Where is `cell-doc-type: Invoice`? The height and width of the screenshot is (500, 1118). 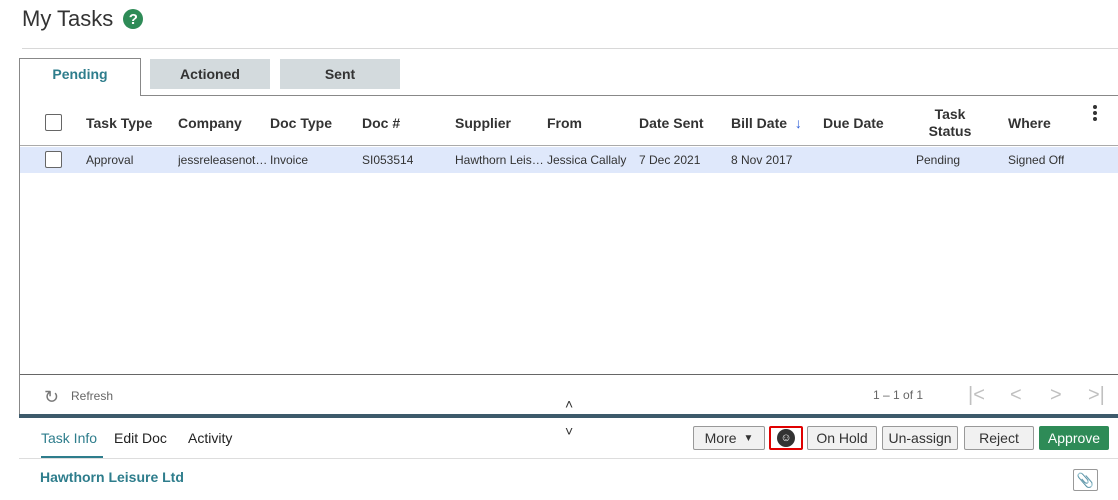
cell-doc-type: Invoice is located at coordinates (289, 160).